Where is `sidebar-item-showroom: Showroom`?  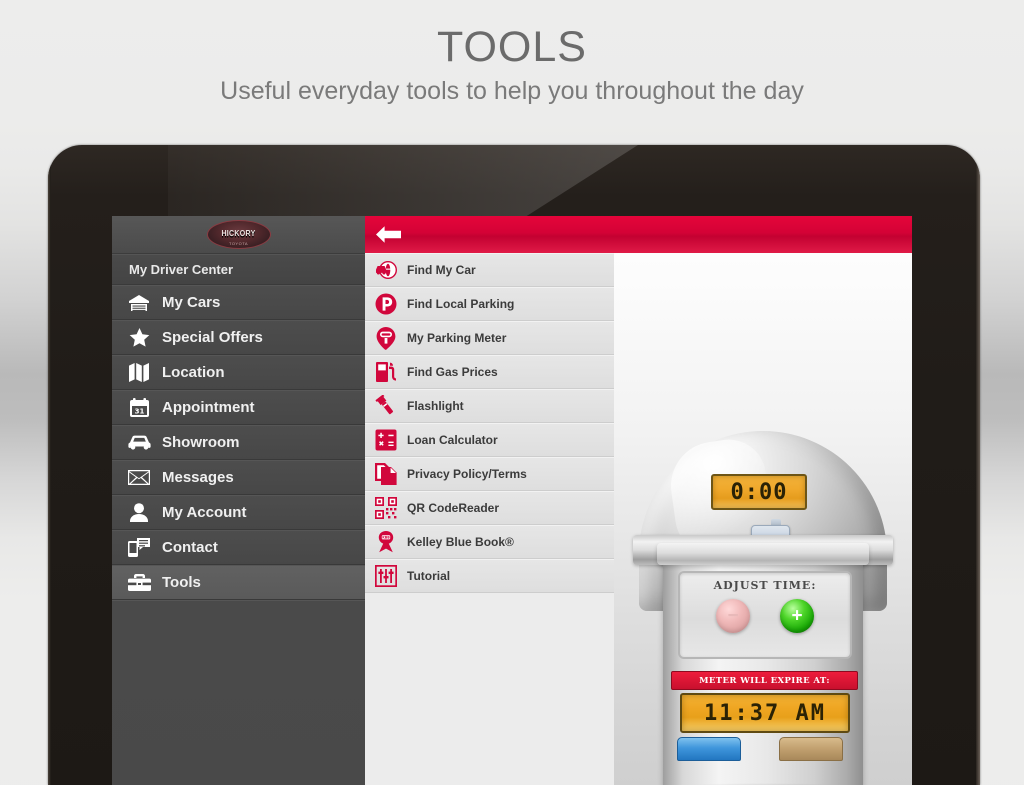 sidebar-item-showroom: Showroom is located at coordinates (238, 442).